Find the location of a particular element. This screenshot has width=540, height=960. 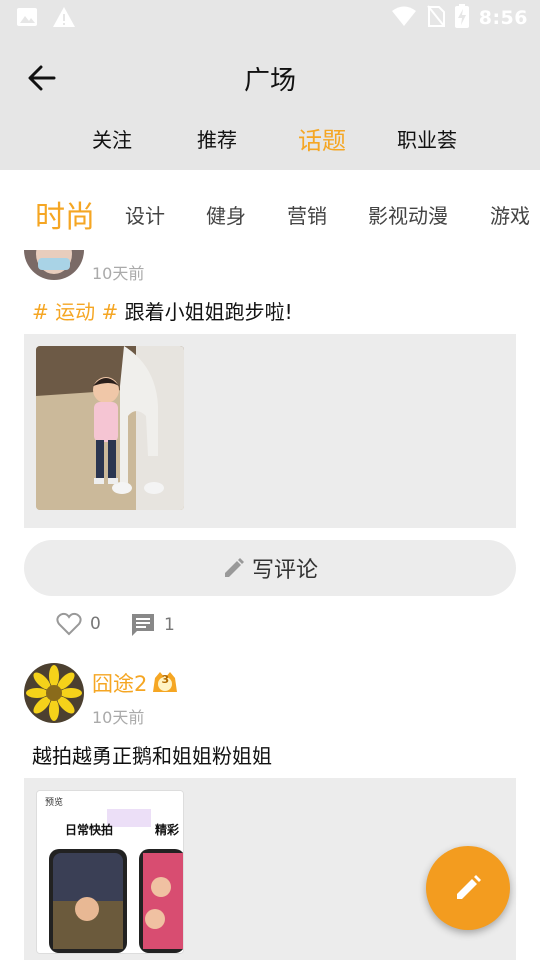

comment-bubble-icon is located at coordinates (143, 625).